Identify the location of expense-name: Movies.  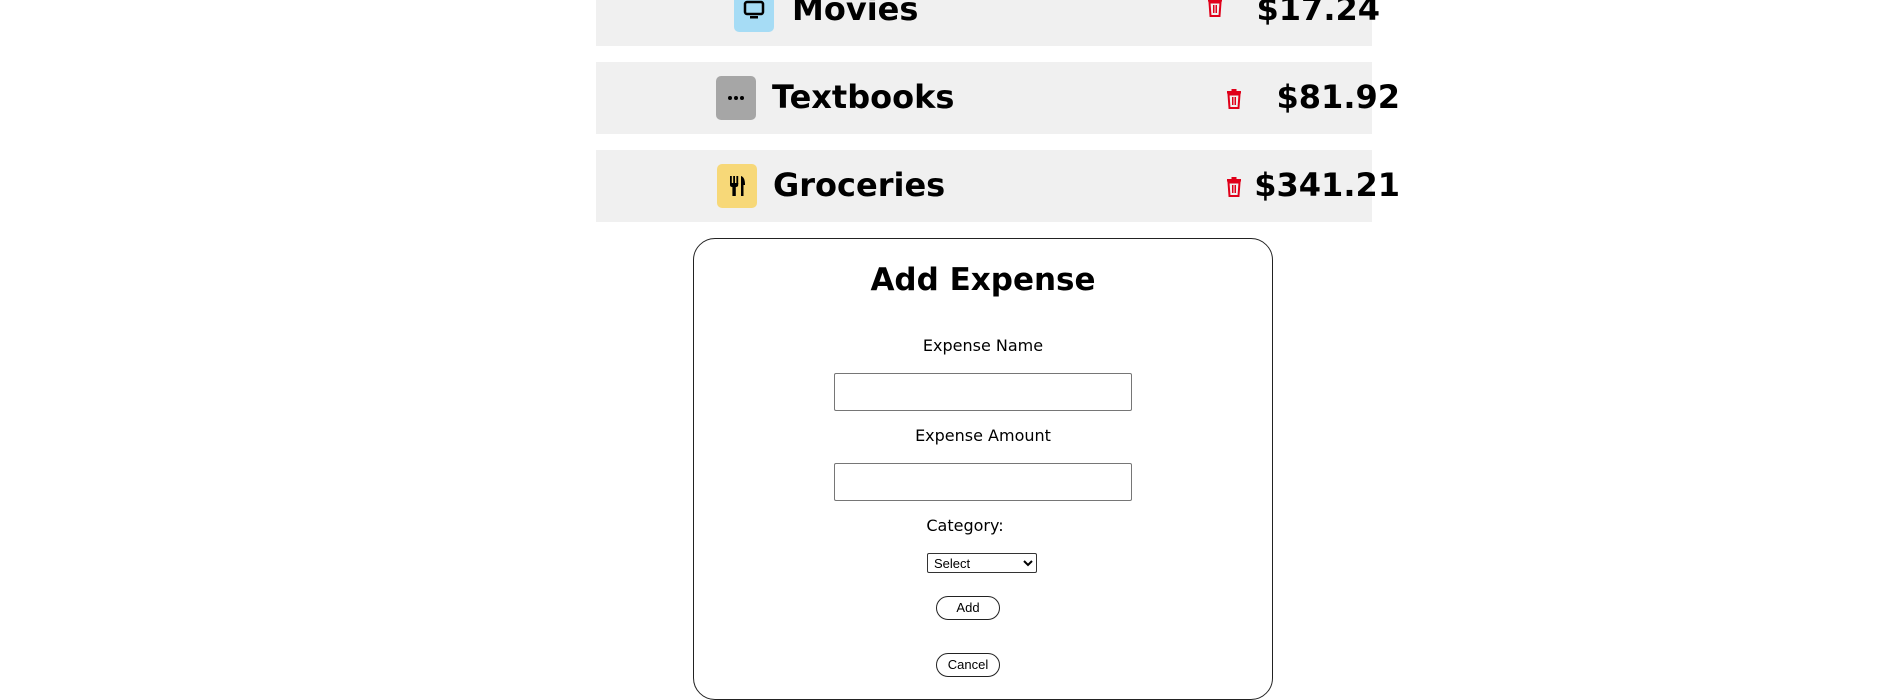
(855, 14).